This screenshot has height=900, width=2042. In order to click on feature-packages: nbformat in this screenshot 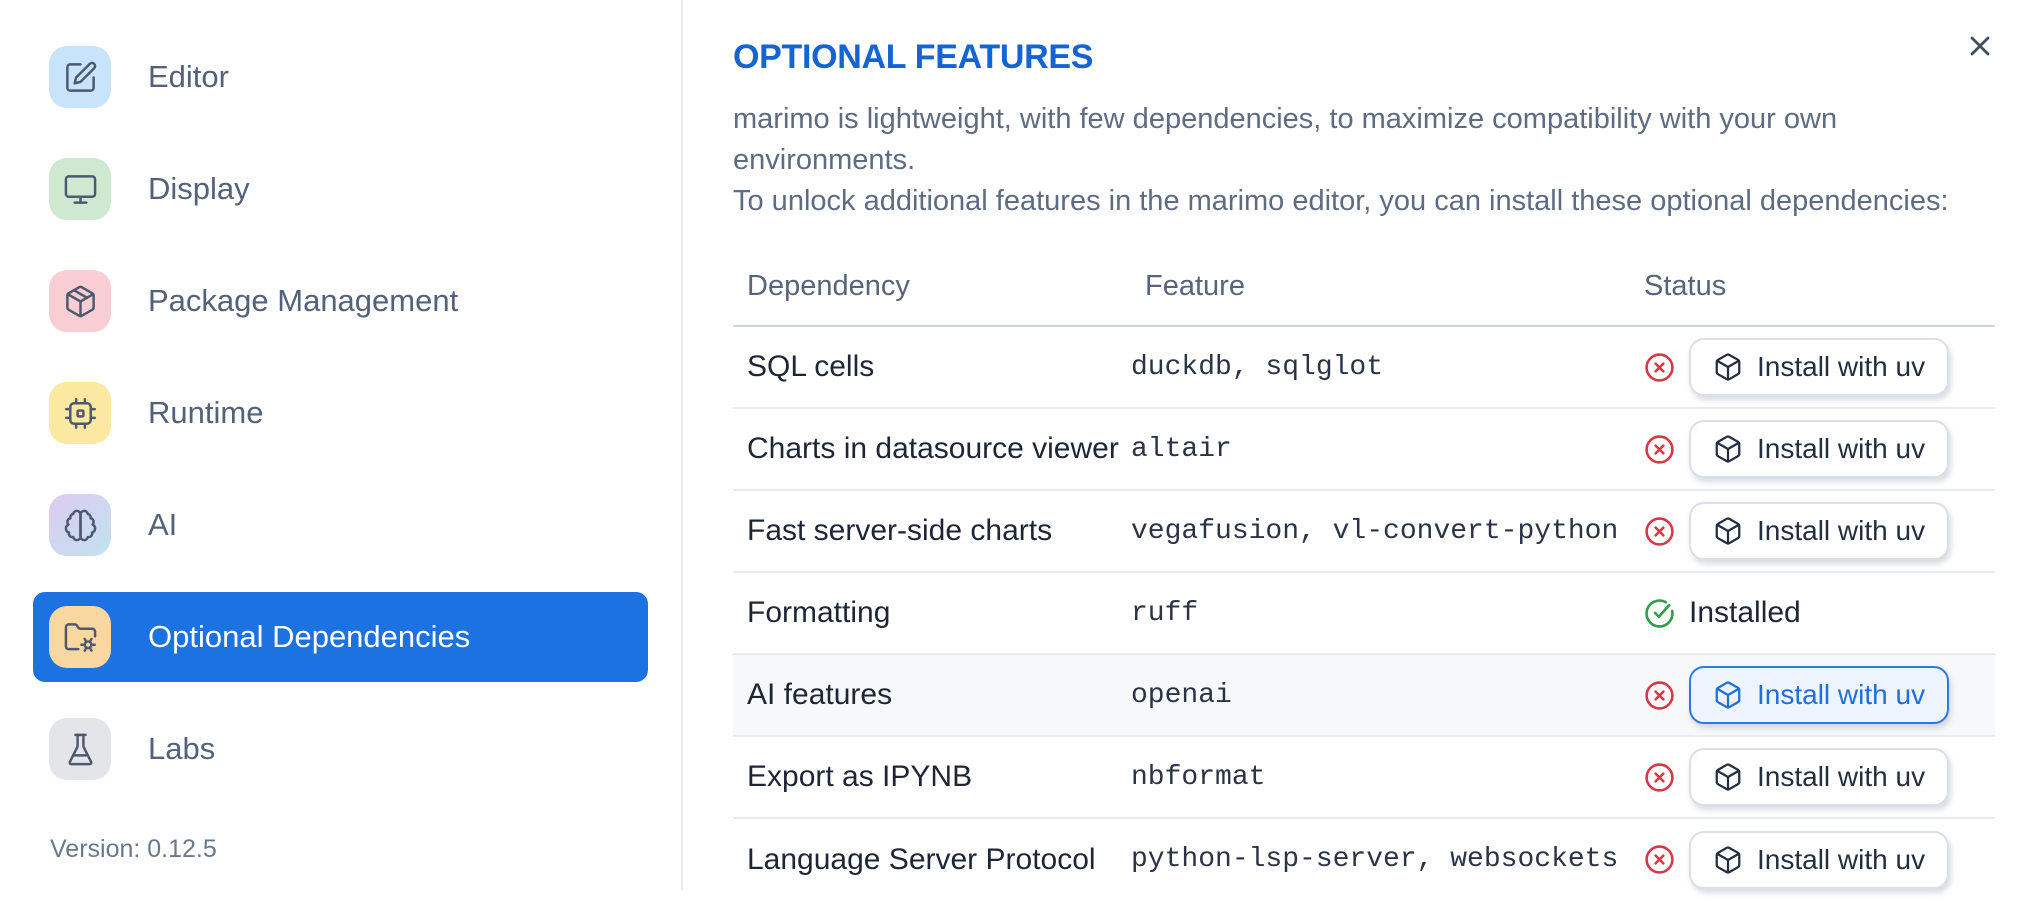, I will do `click(1380, 776)`.